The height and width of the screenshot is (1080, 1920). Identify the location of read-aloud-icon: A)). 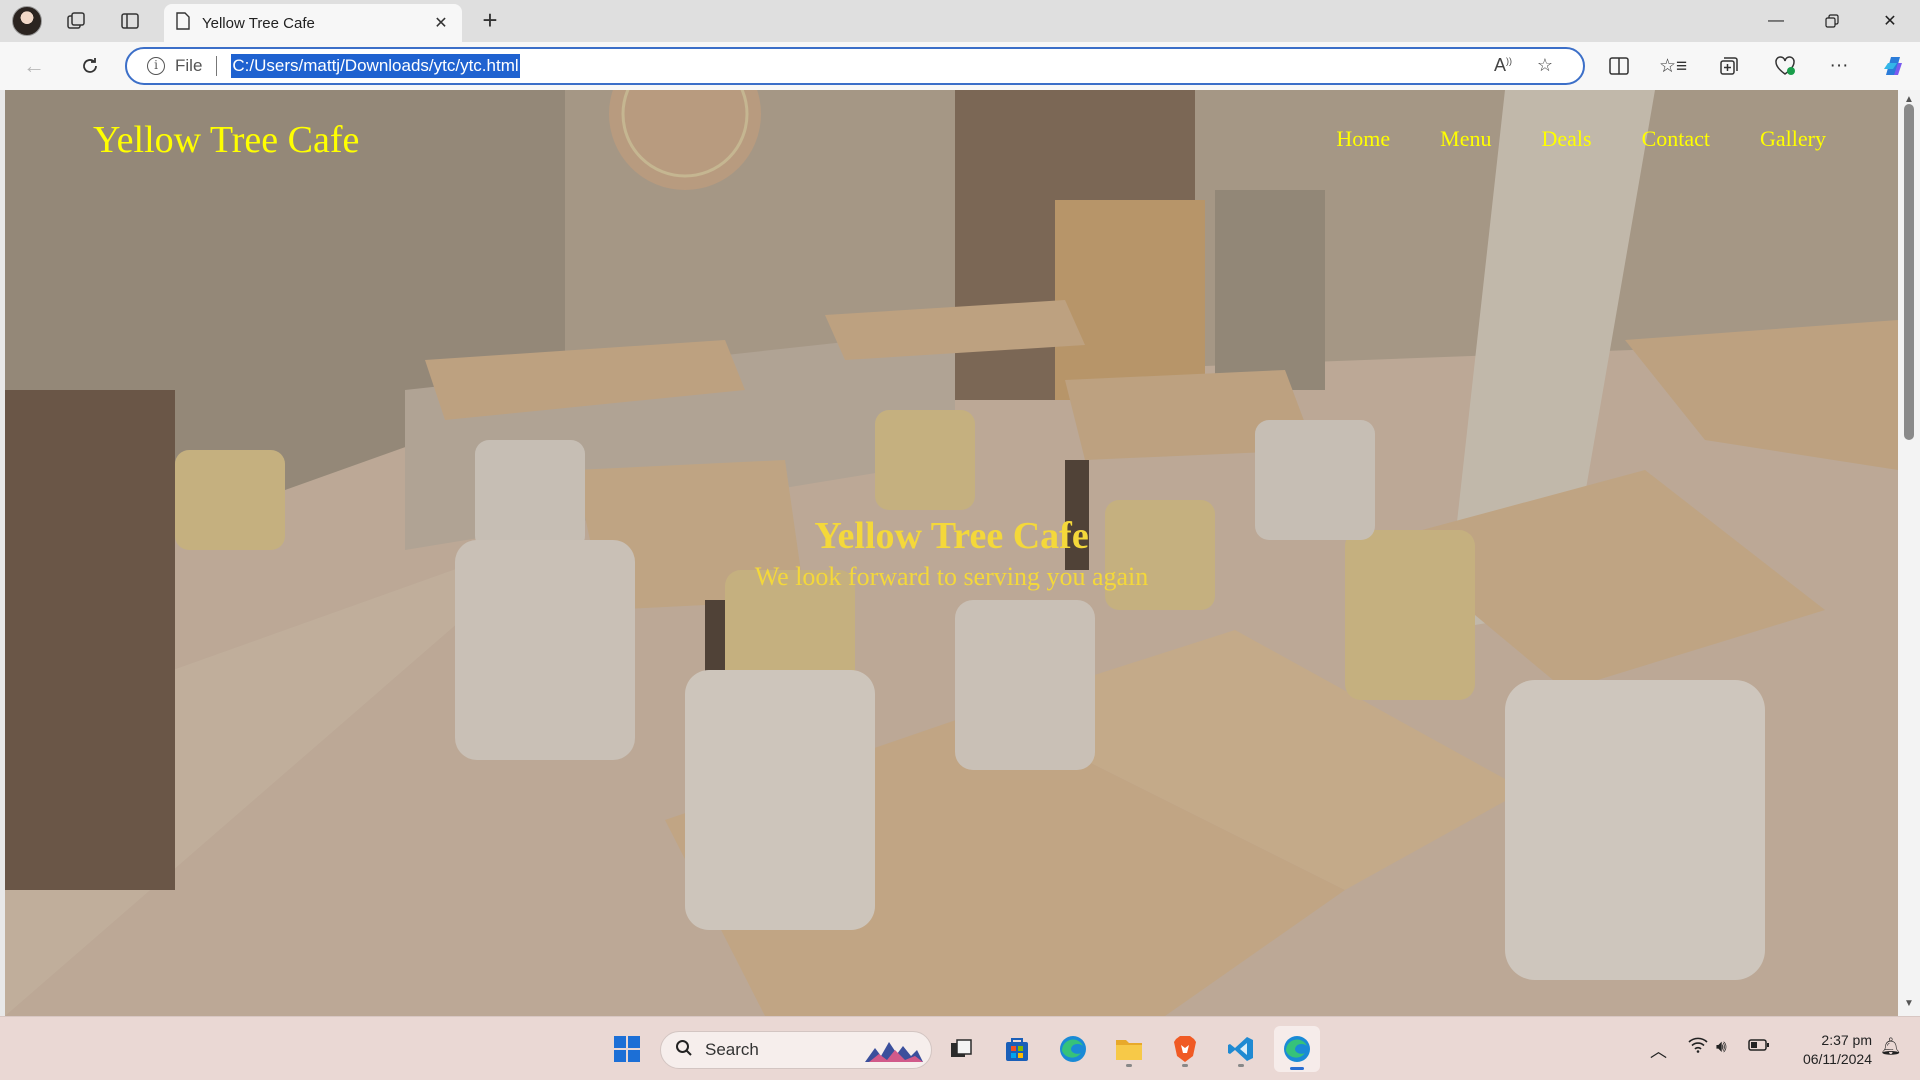
(1503, 67).